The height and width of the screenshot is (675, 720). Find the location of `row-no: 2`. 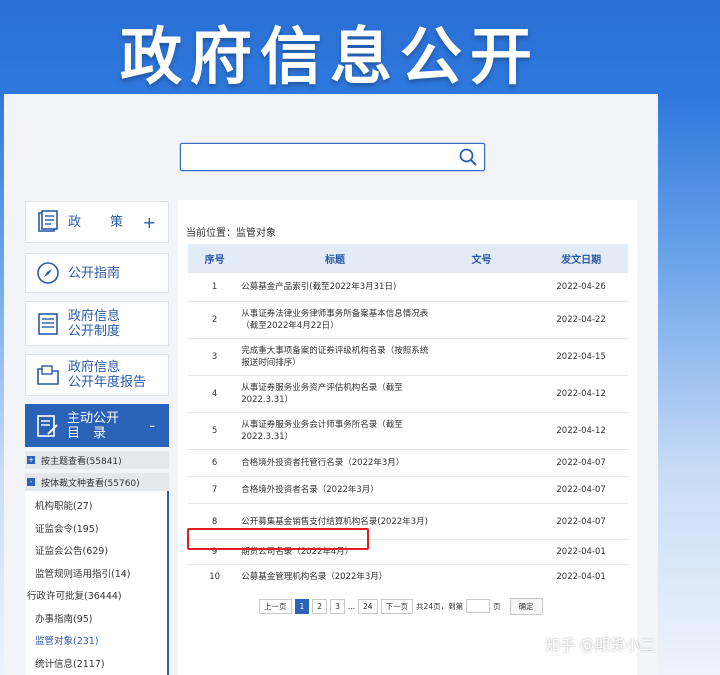

row-no: 2 is located at coordinates (215, 320).